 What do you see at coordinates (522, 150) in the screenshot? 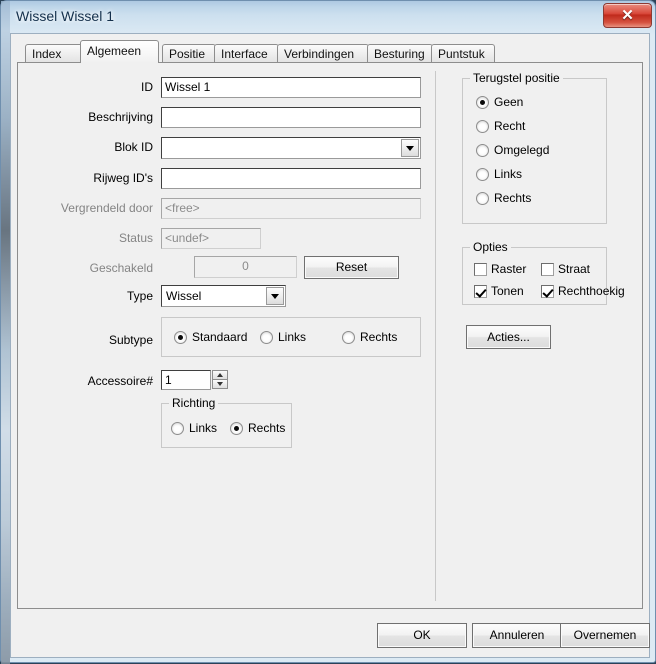
I see `radio-label: Omgelegd` at bounding box center [522, 150].